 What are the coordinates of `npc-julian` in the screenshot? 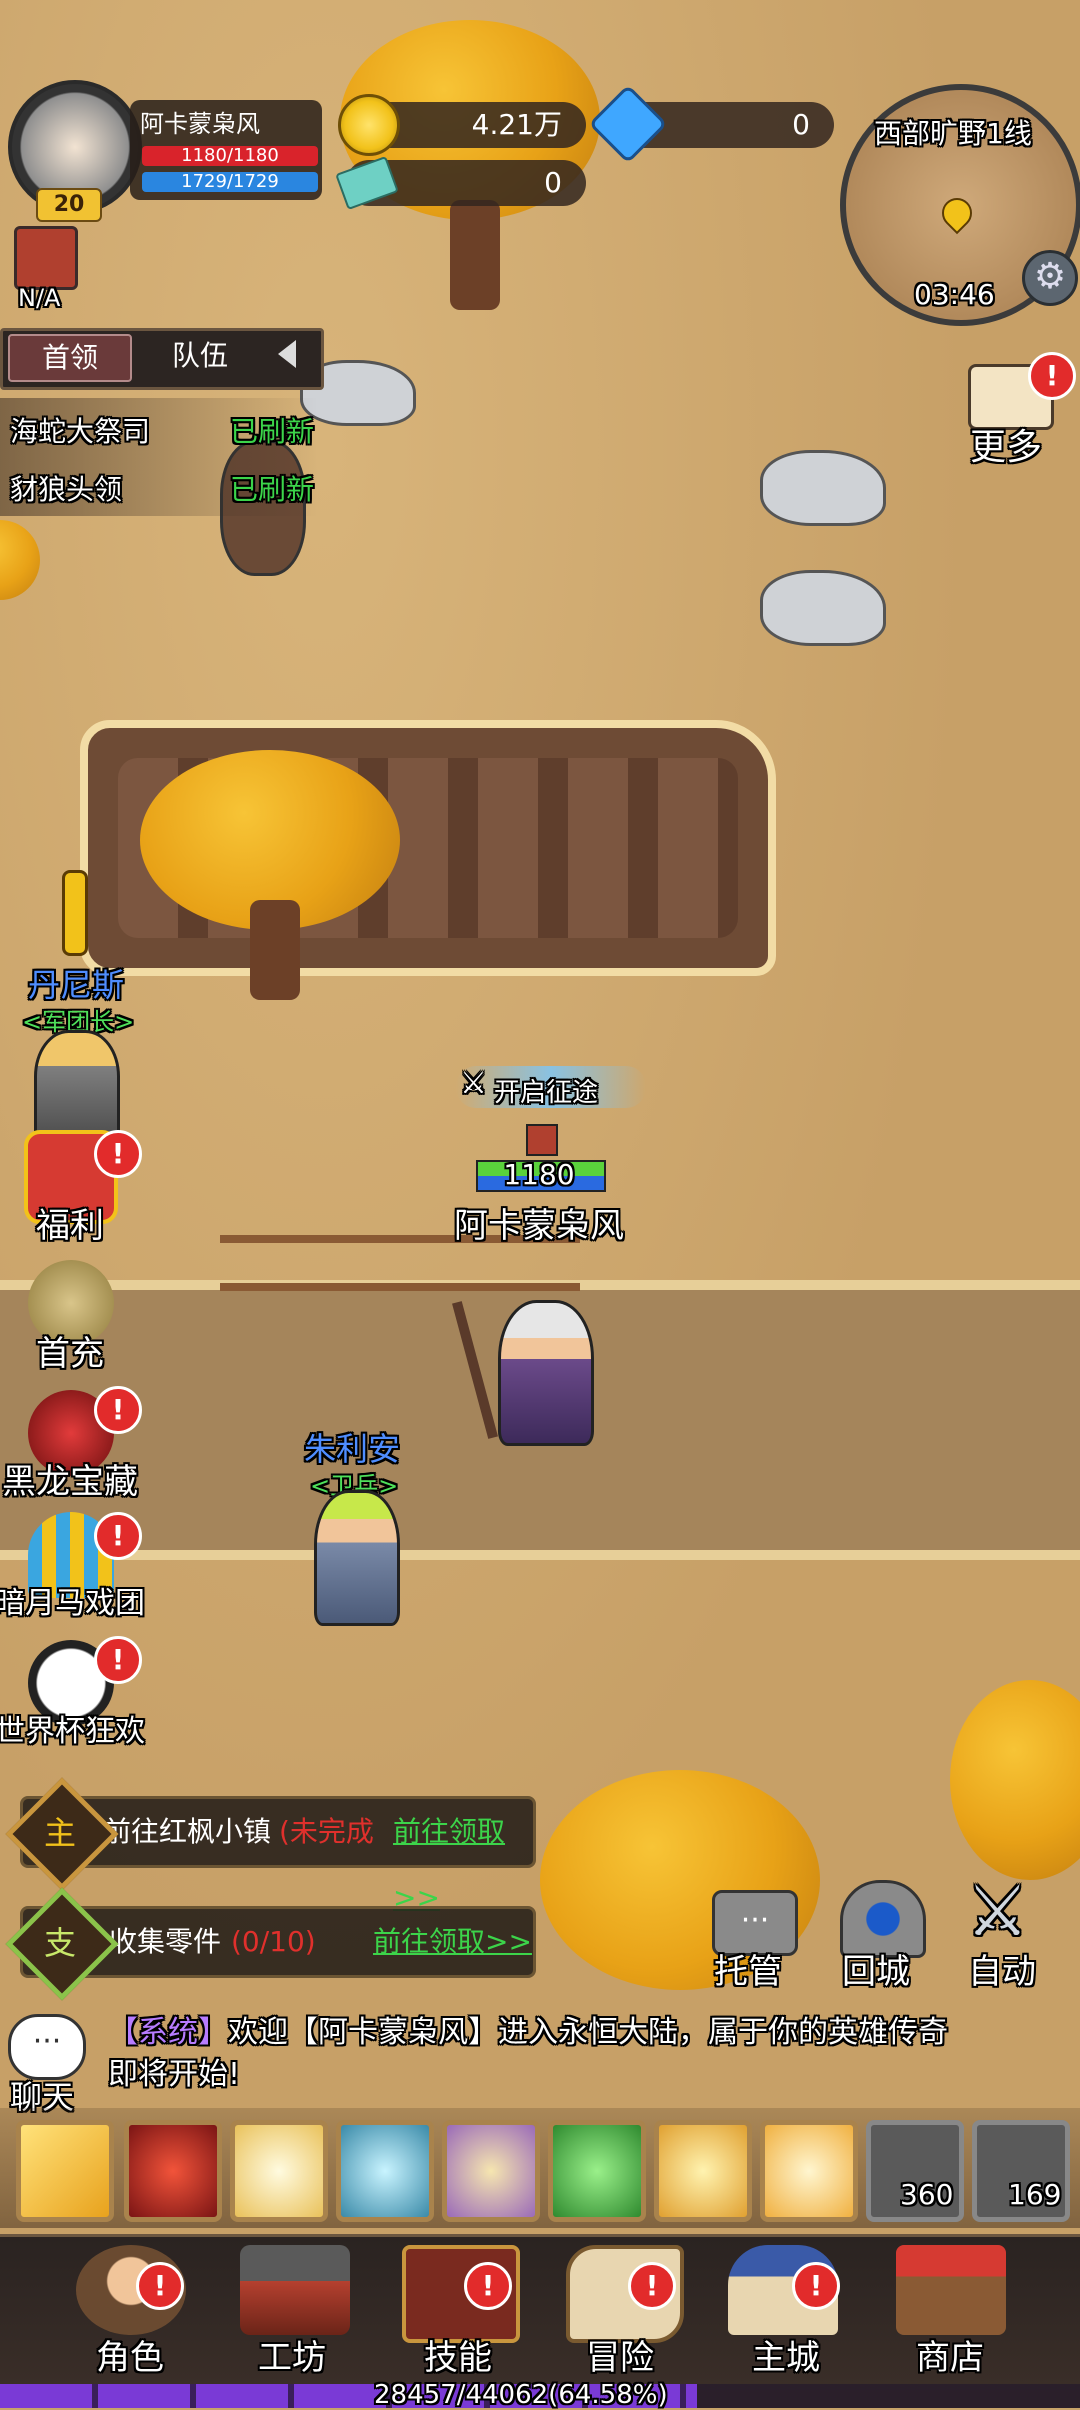 It's located at (357, 1558).